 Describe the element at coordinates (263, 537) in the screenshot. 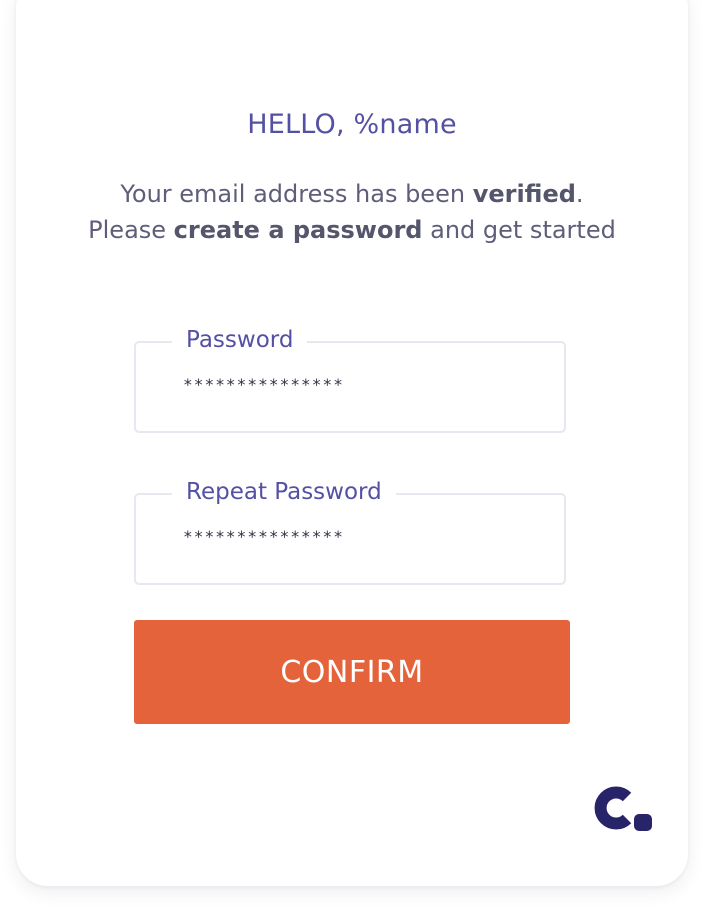

I see `repeat-password-field-value: ***************` at that location.